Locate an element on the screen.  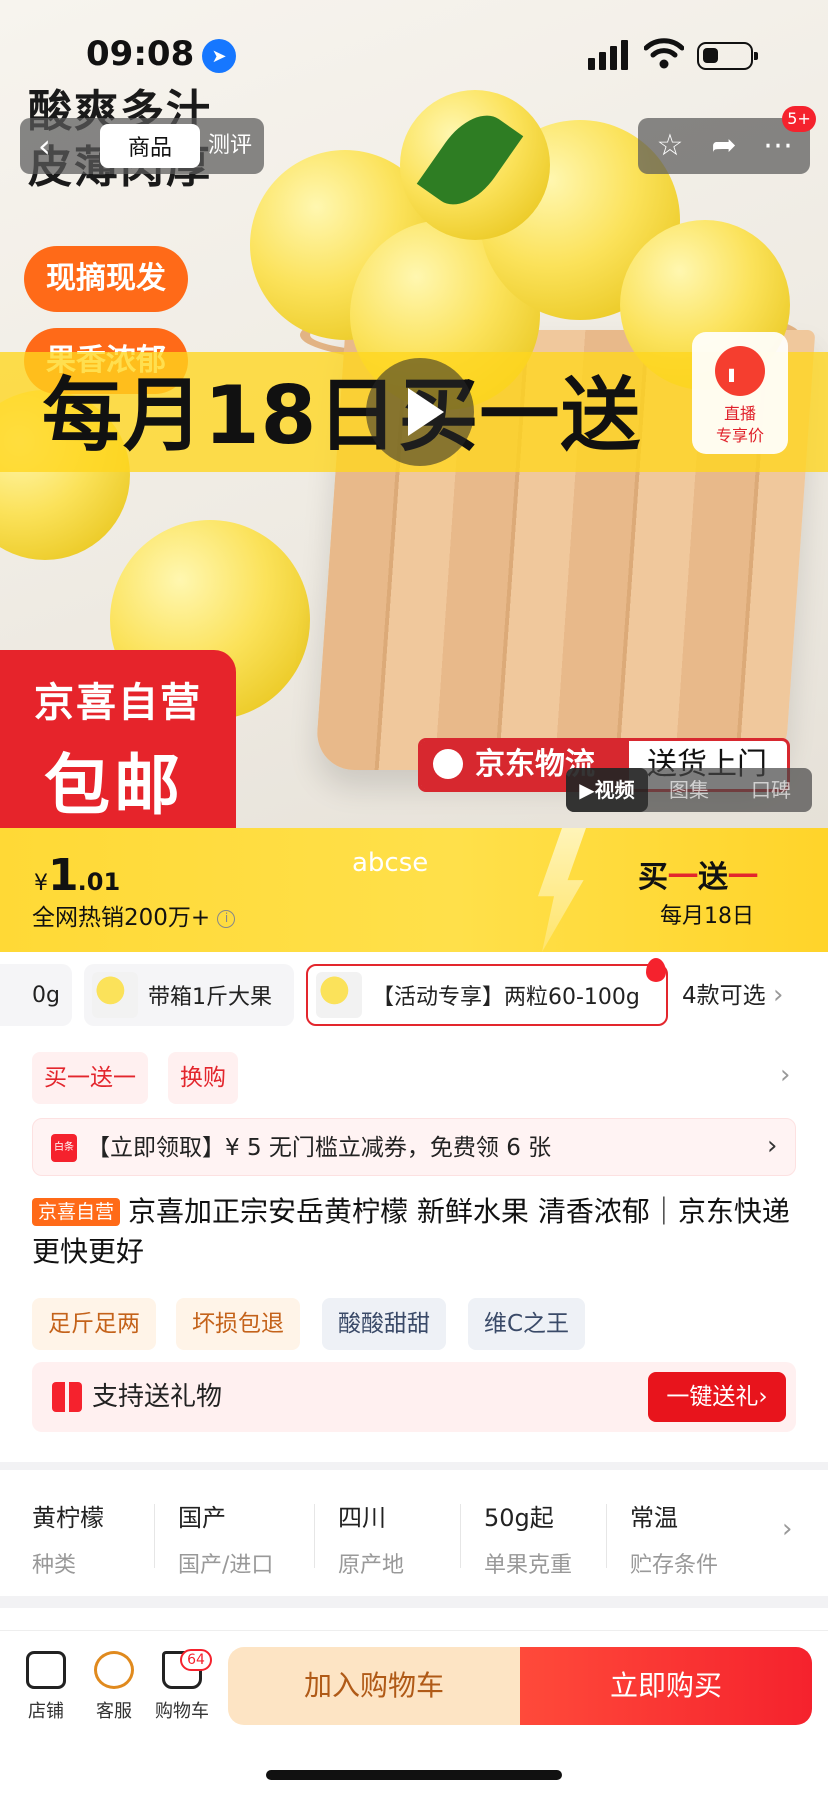
promo-band-text: 每月18日买一送 is located at coordinates (342, 415).